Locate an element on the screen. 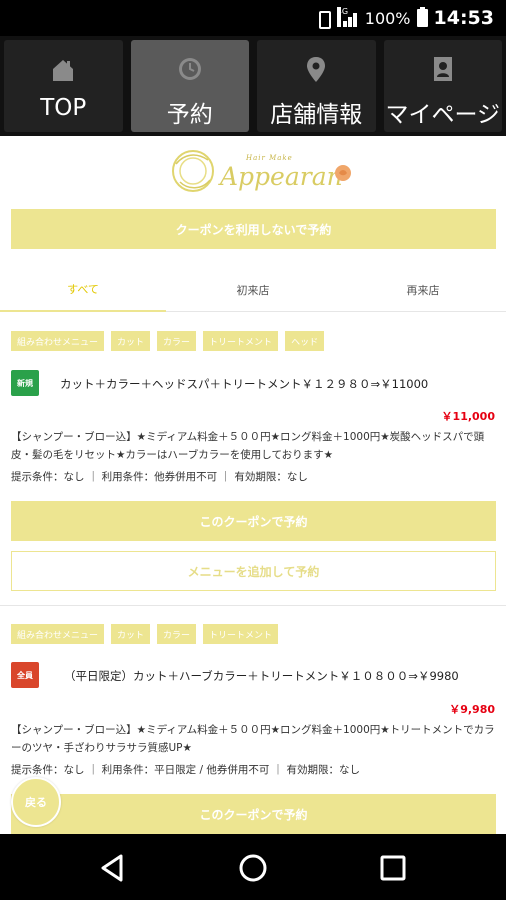 The width and height of the screenshot is (506, 900). top-navigation: TOP 予約 店舗情報 マイページ is located at coordinates (253, 86).